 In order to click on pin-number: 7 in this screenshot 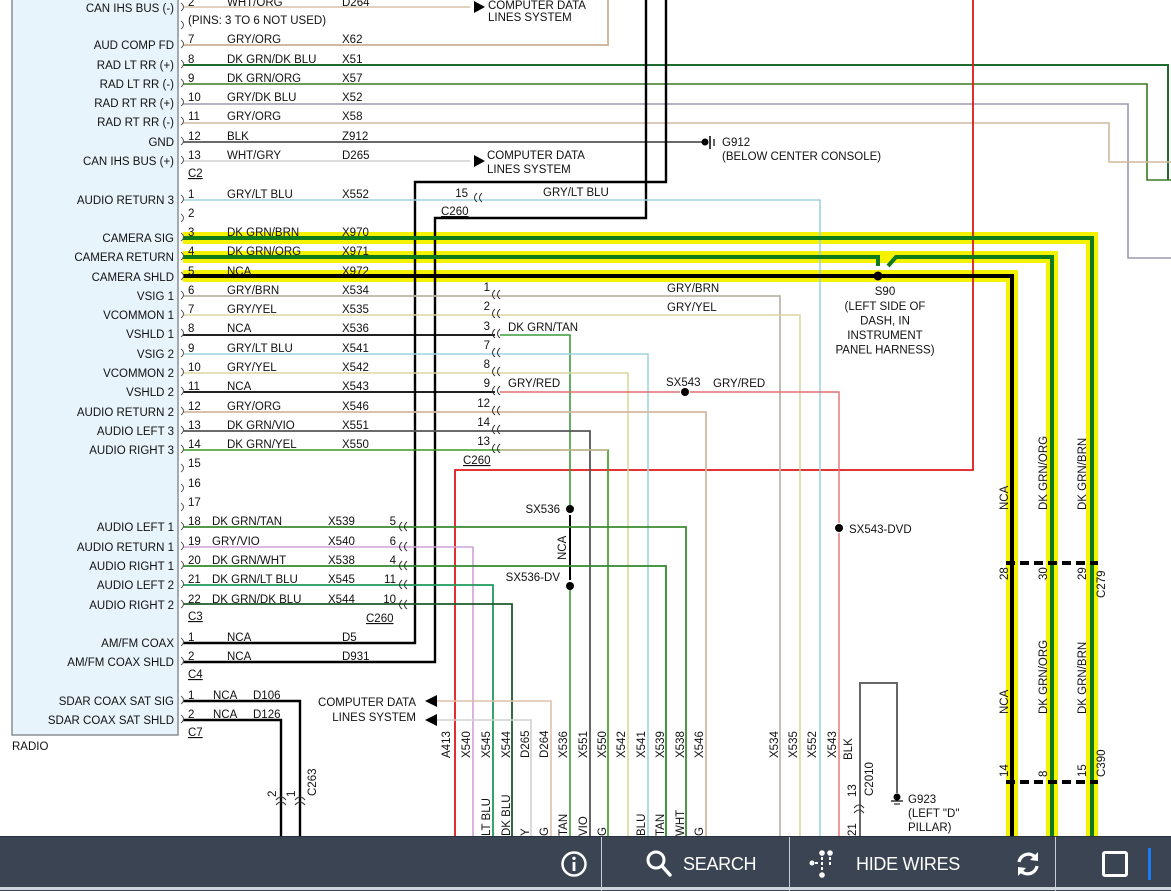, I will do `click(191, 40)`.